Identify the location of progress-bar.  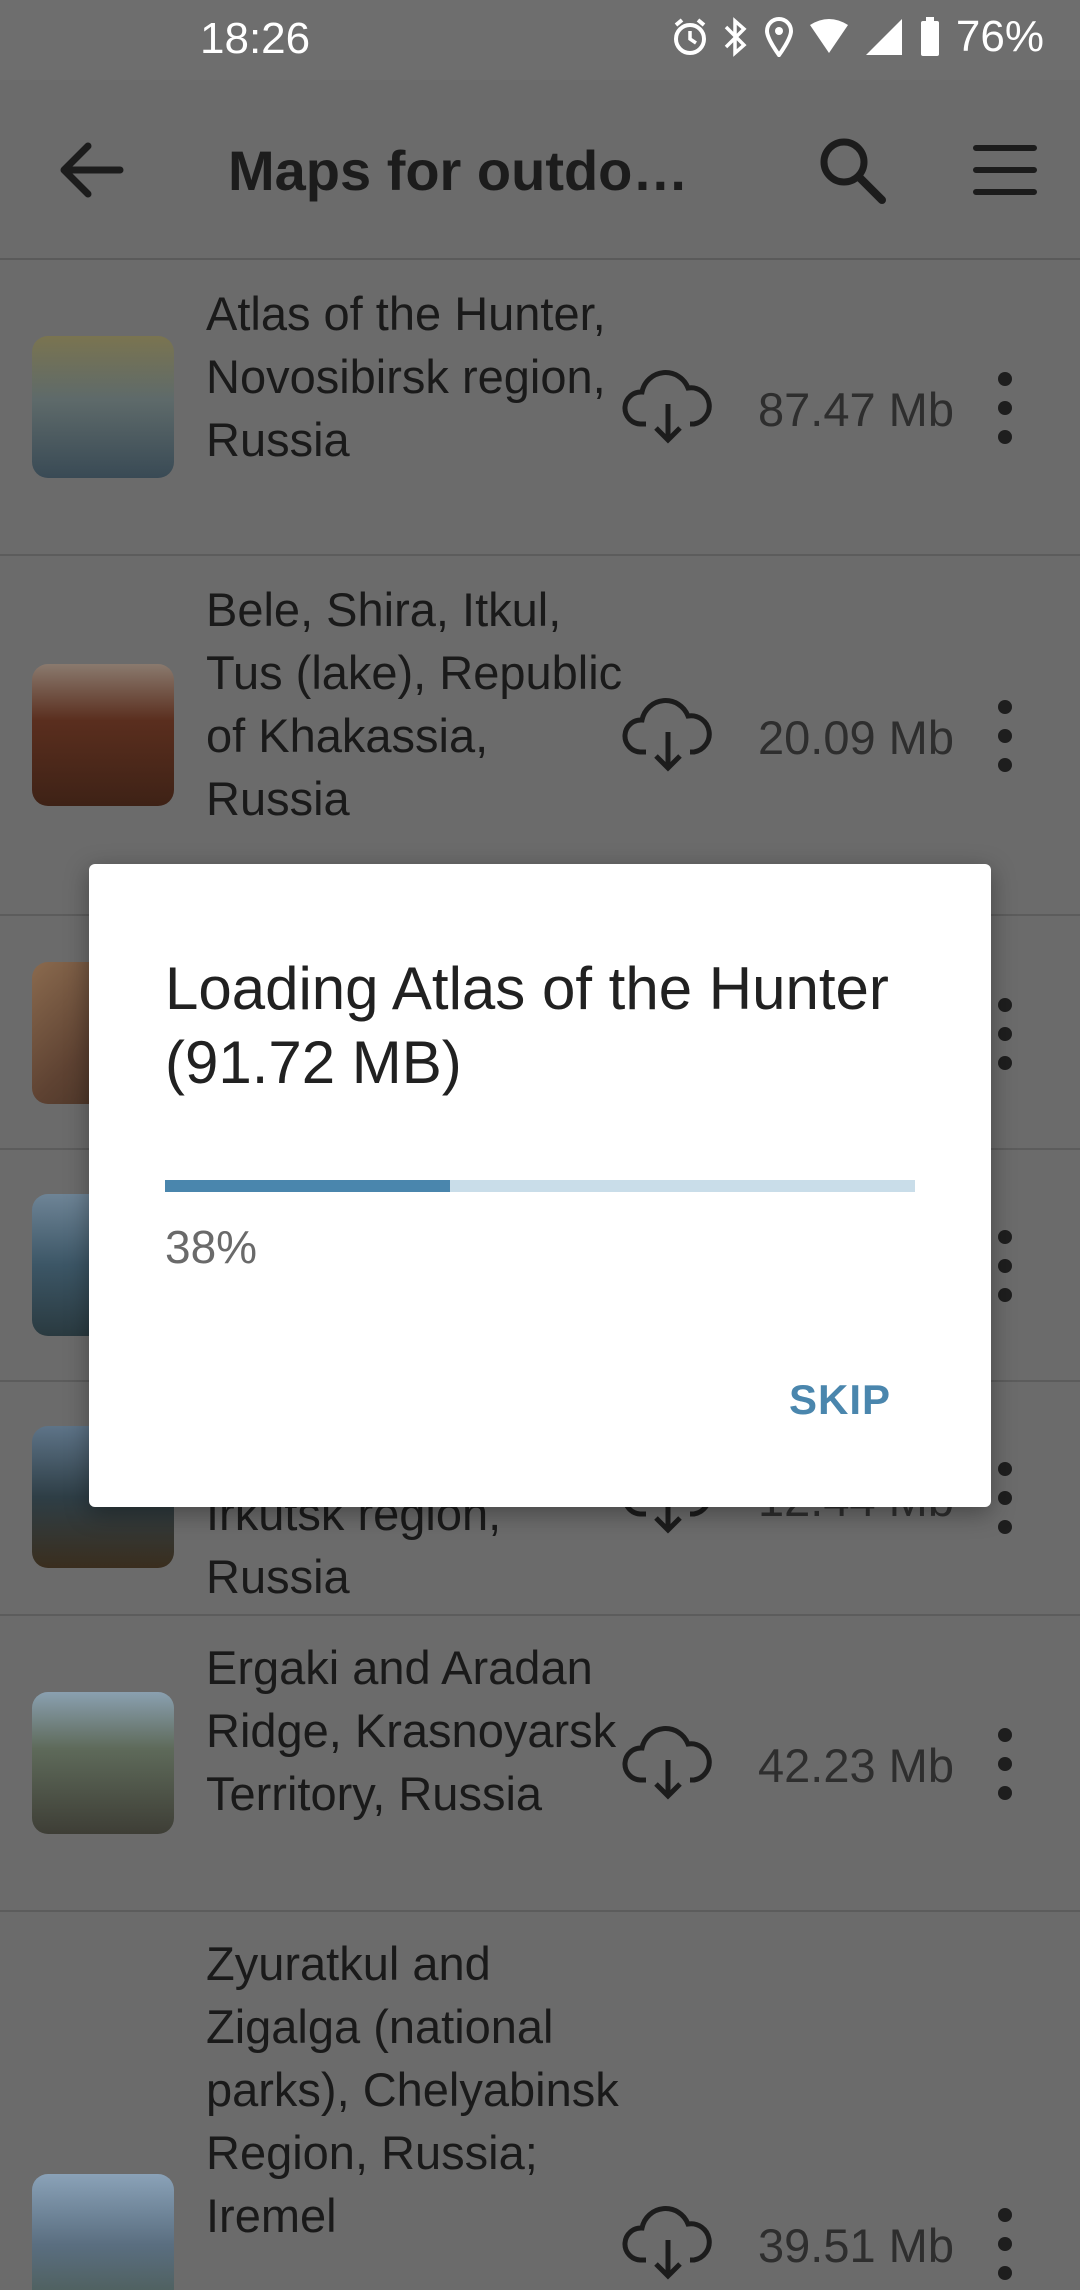
(540, 1186).